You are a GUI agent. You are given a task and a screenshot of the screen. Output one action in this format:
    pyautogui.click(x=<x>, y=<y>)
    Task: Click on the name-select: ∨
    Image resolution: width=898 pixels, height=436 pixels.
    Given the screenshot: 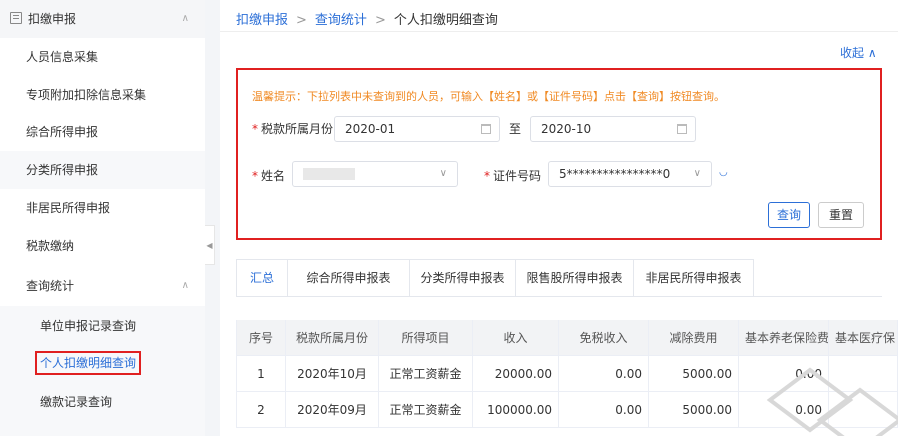 What is the action you would take?
    pyautogui.click(x=375, y=174)
    